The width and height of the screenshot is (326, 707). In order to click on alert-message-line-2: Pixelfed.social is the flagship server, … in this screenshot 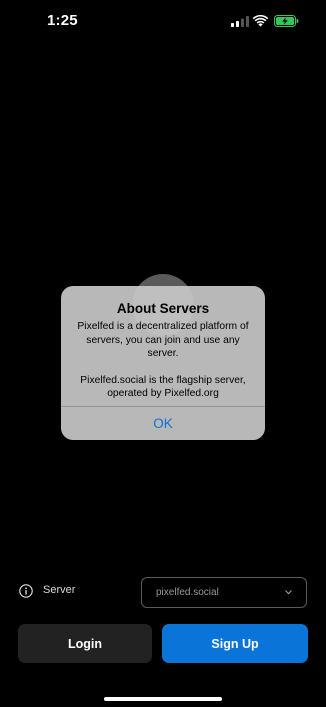, I will do `click(163, 387)`.